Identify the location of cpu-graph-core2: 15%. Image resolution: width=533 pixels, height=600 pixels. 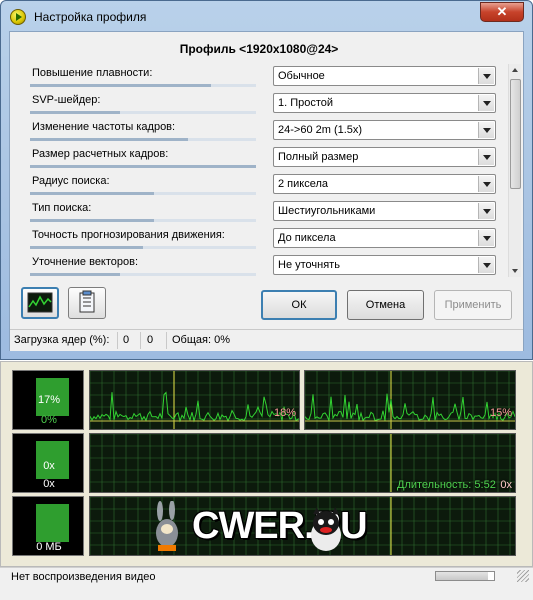
(410, 400).